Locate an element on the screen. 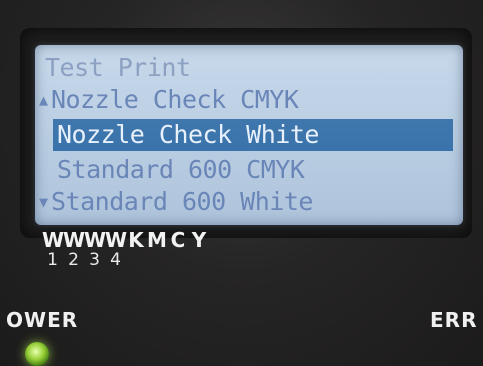  ink-number: 4 is located at coordinates (115, 260).